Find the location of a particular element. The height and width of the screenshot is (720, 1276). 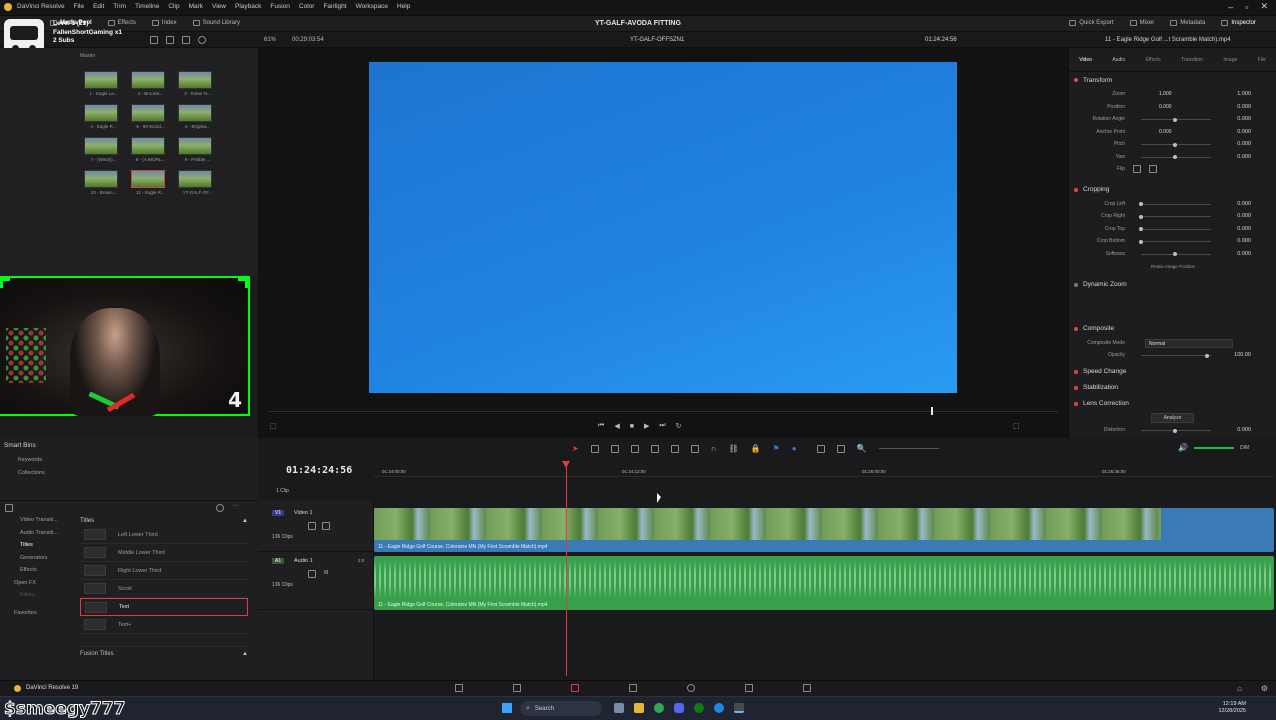

taskbar-search: ⌕ Search is located at coordinates (561, 708).